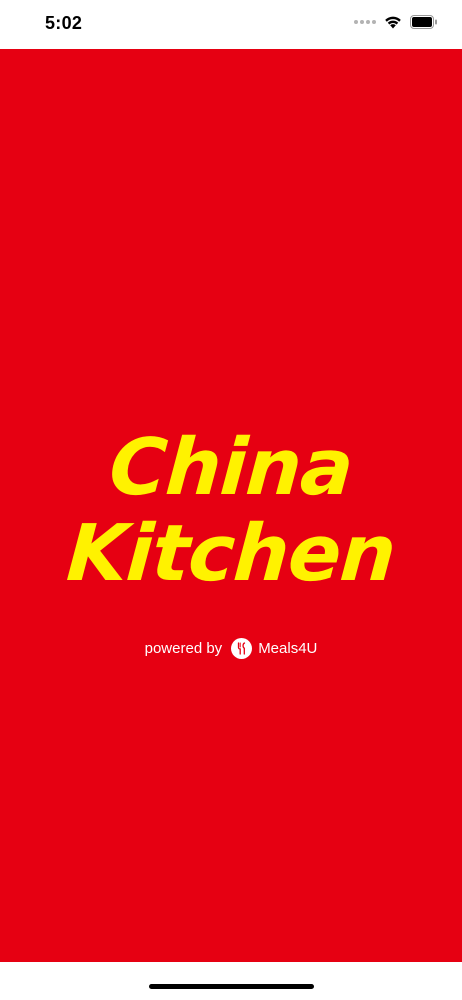 The width and height of the screenshot is (462, 1000). Describe the element at coordinates (288, 648) in the screenshot. I see `provider-name: Meals4U` at that location.